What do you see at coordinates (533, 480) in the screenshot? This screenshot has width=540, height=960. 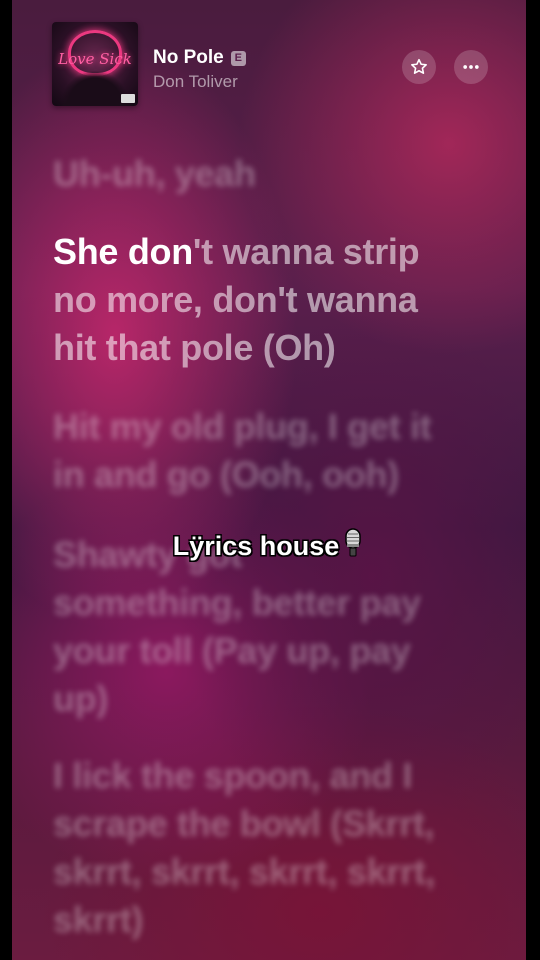 I see `frame-edge-right` at bounding box center [533, 480].